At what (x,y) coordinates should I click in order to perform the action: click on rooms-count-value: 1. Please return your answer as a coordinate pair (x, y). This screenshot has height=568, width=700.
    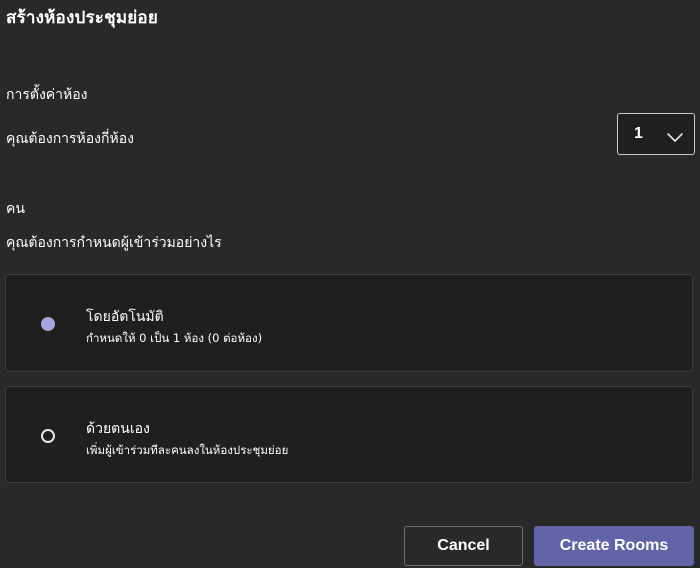
    Looking at the image, I should click on (638, 133).